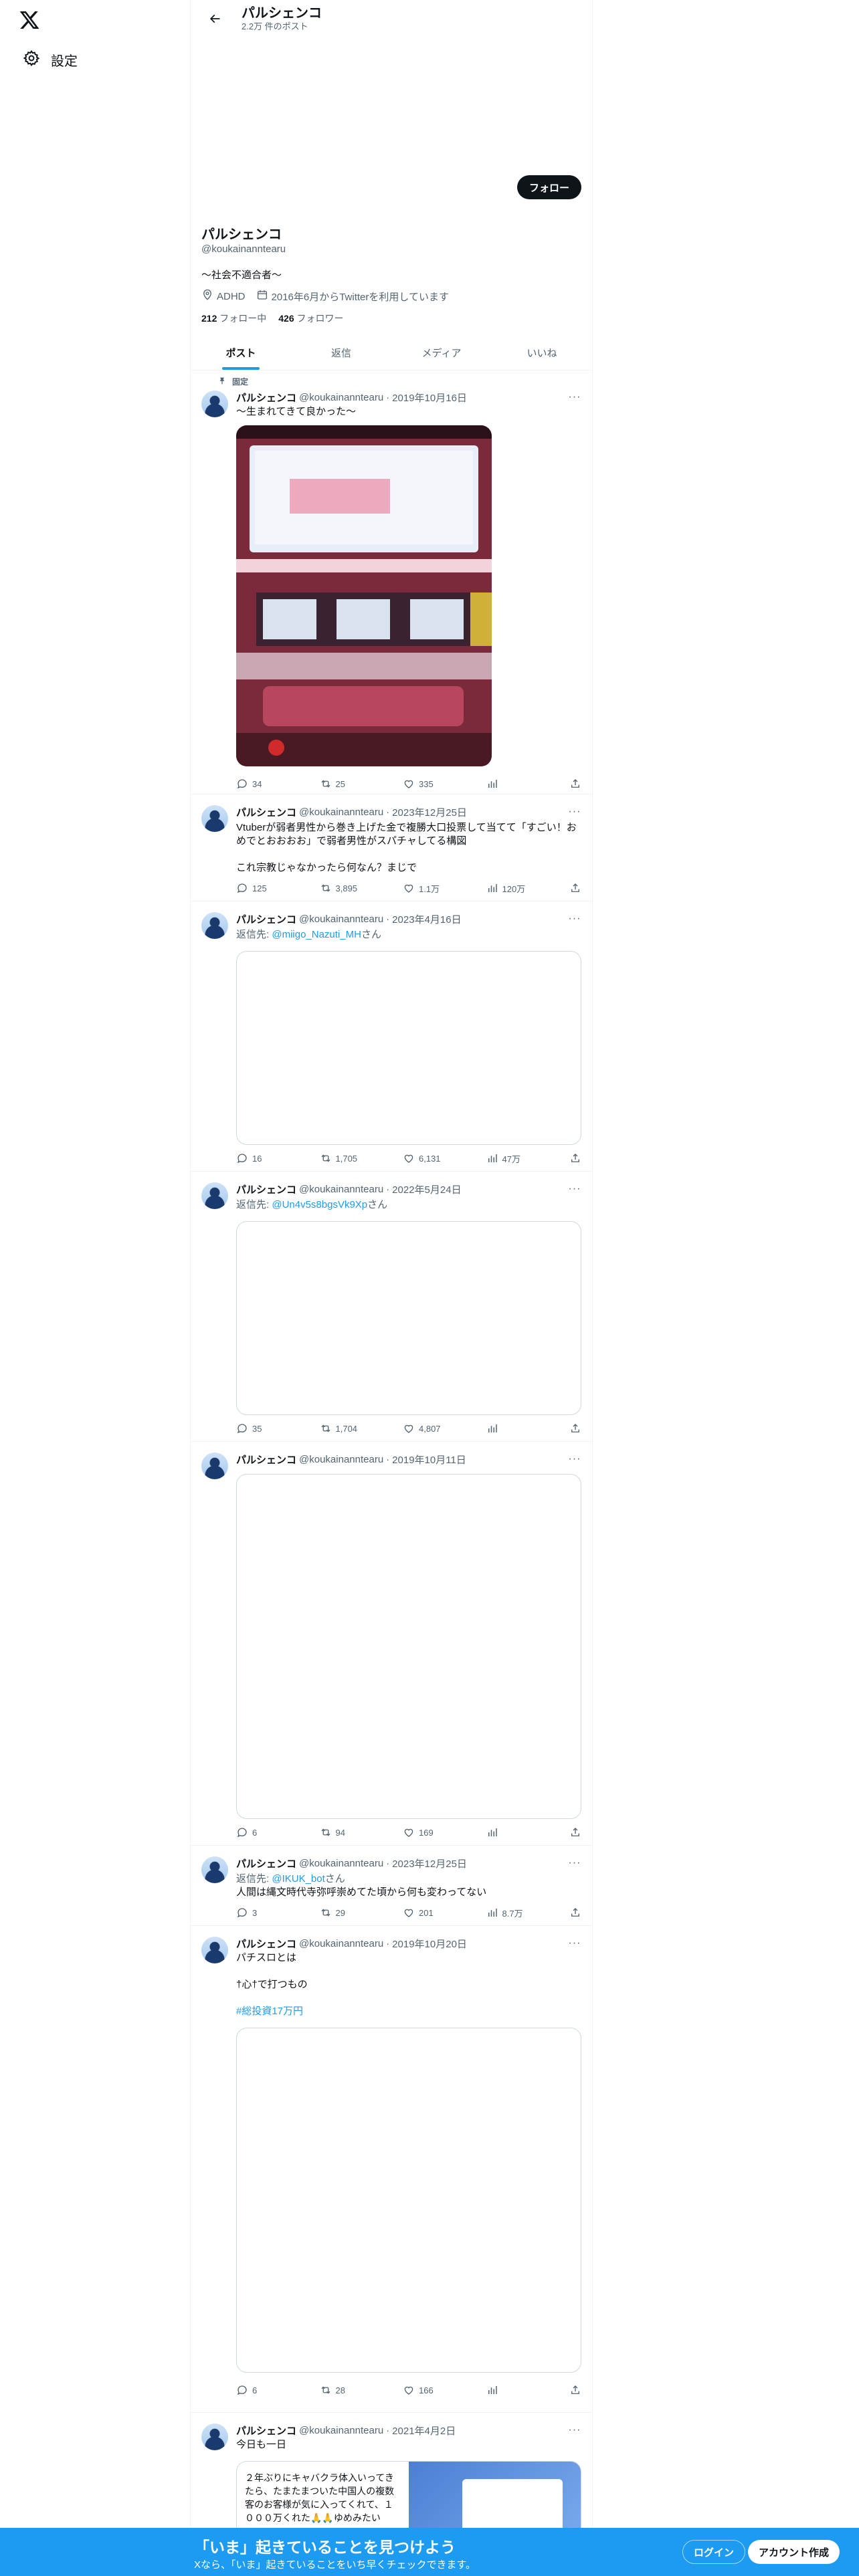  What do you see at coordinates (256, 784) in the screenshot?
I see `reply-button: 34` at bounding box center [256, 784].